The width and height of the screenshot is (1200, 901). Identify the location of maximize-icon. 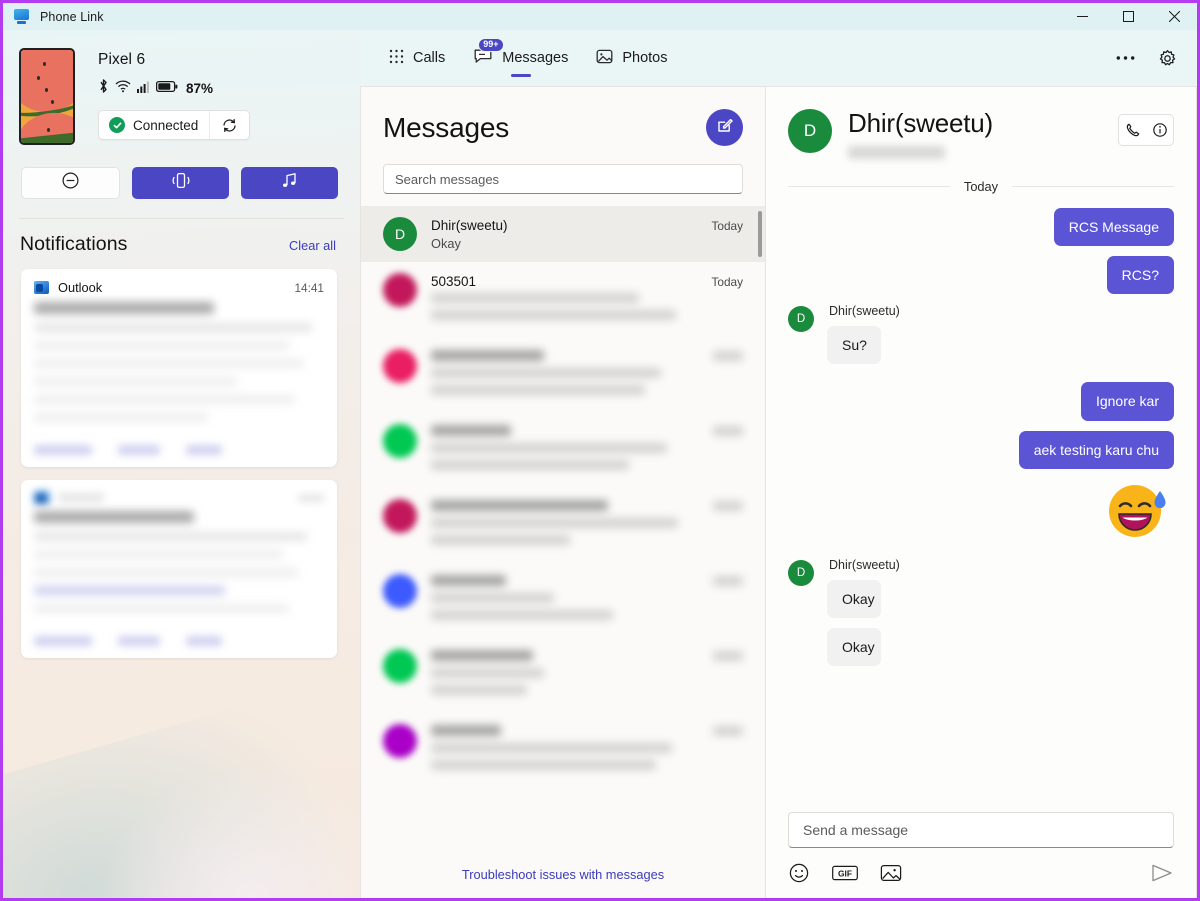
(1128, 16).